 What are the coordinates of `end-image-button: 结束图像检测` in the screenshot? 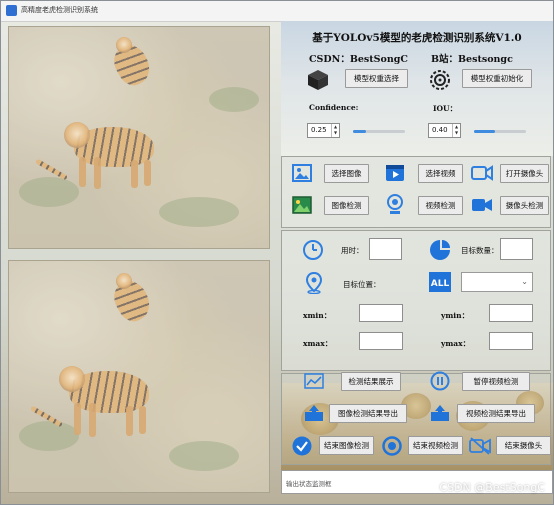 It's located at (346, 445).